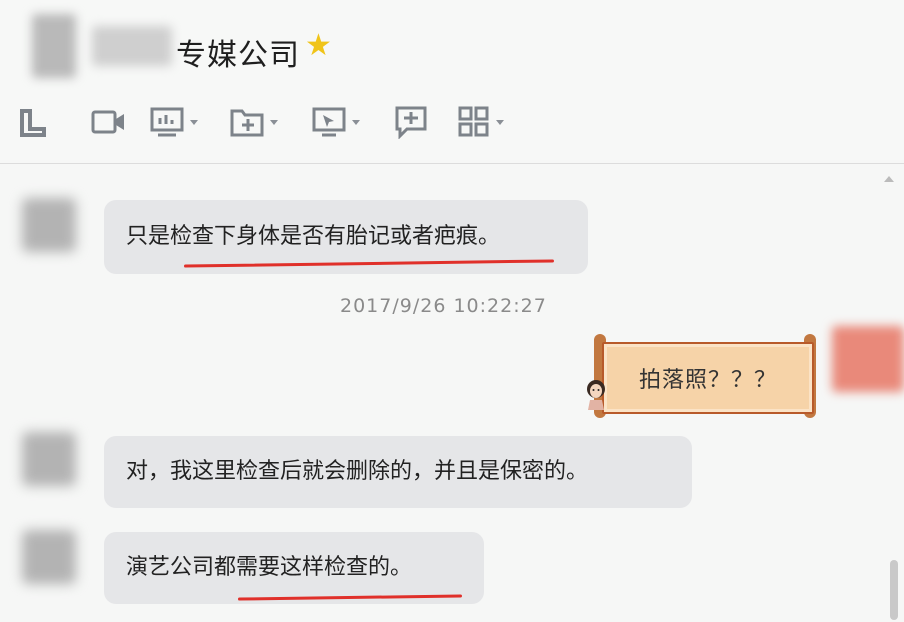 Image resolution: width=904 pixels, height=622 pixels. I want to click on header-divider, so click(452, 163).